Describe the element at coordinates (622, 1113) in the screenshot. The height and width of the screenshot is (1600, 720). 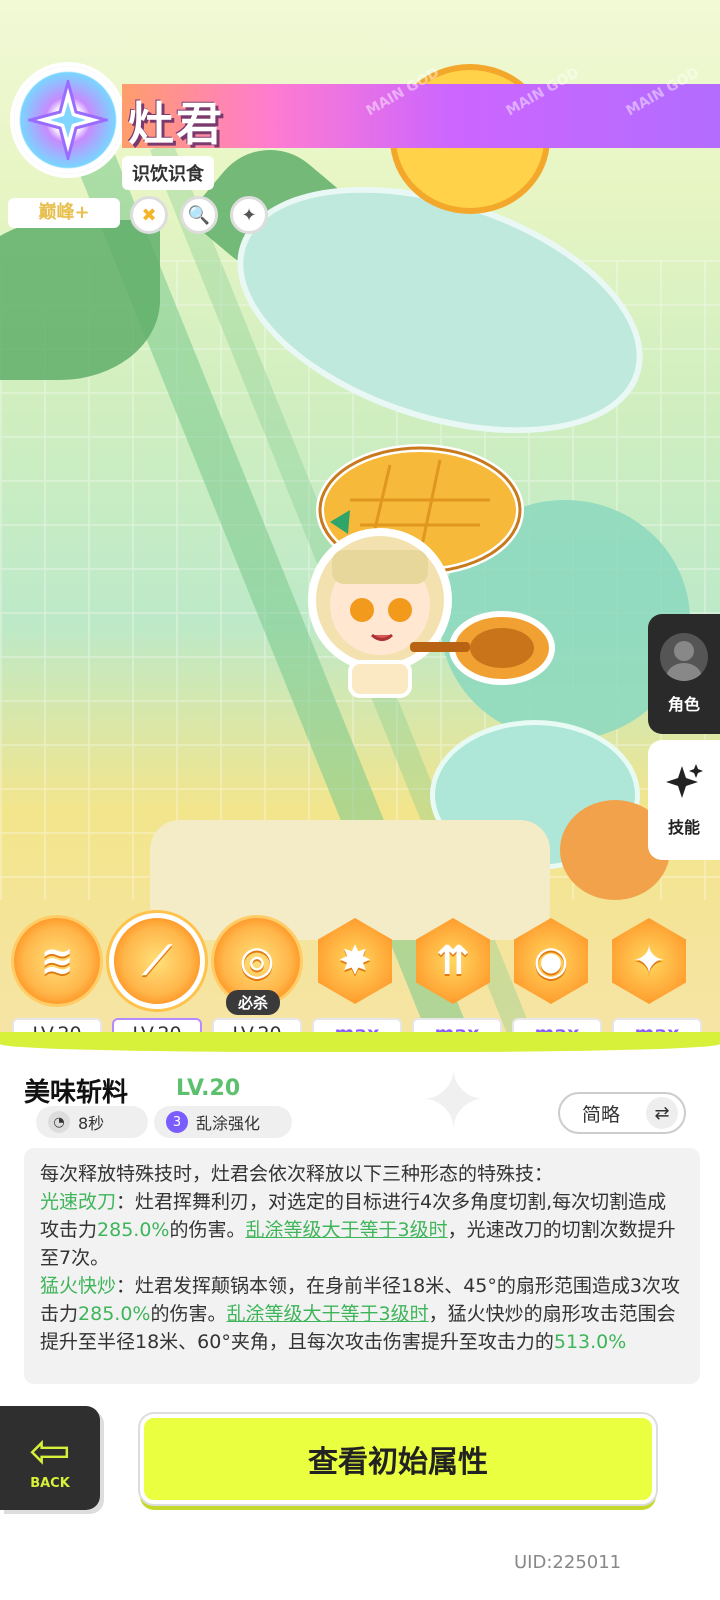
I see `brief-toggle-button: 简略 ⇄` at that location.